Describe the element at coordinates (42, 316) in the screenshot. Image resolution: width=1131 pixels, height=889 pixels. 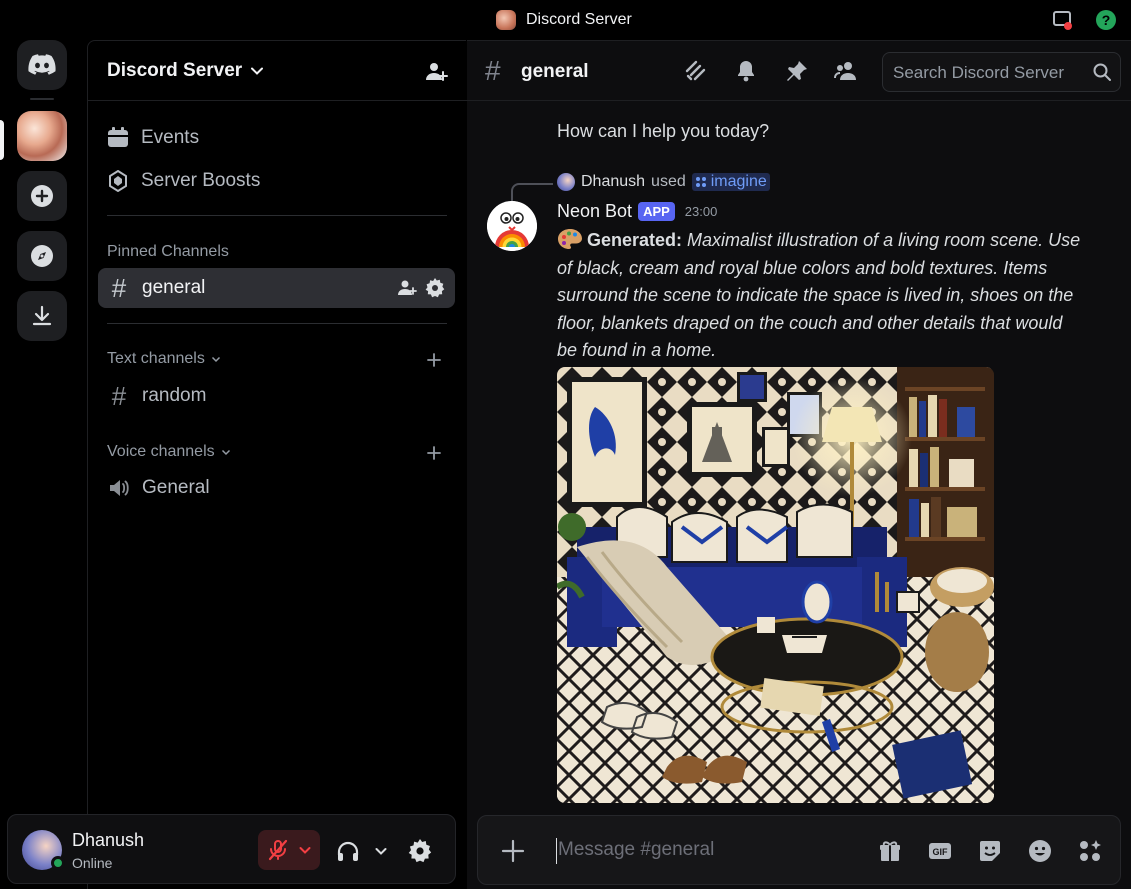
I see `download-icon` at that location.